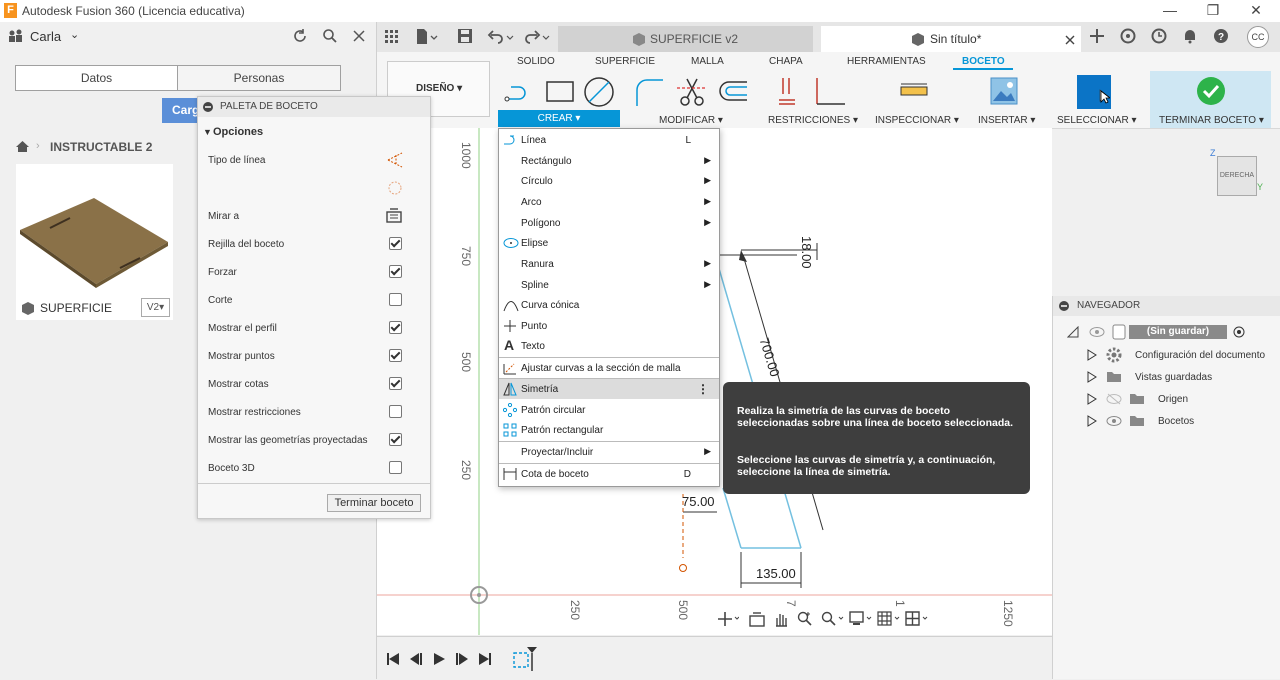 Image resolution: width=1280 pixels, height=680 pixels. I want to click on step-back-icon, so click(416, 659).